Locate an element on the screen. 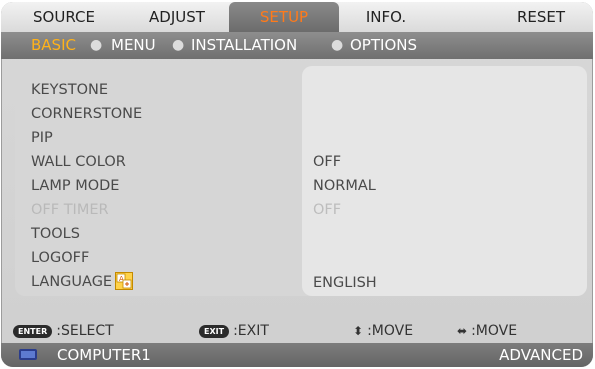  menu-item-cornerstone: CORNERSTONE is located at coordinates (86, 114).